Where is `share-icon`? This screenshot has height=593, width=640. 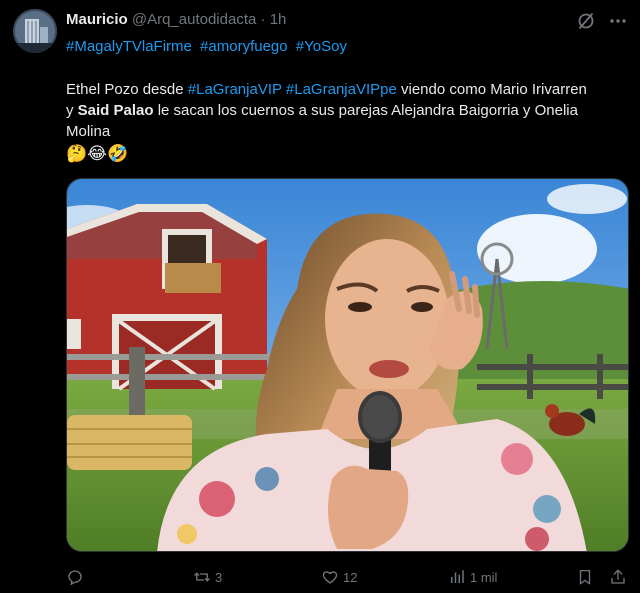
share-icon is located at coordinates (618, 576).